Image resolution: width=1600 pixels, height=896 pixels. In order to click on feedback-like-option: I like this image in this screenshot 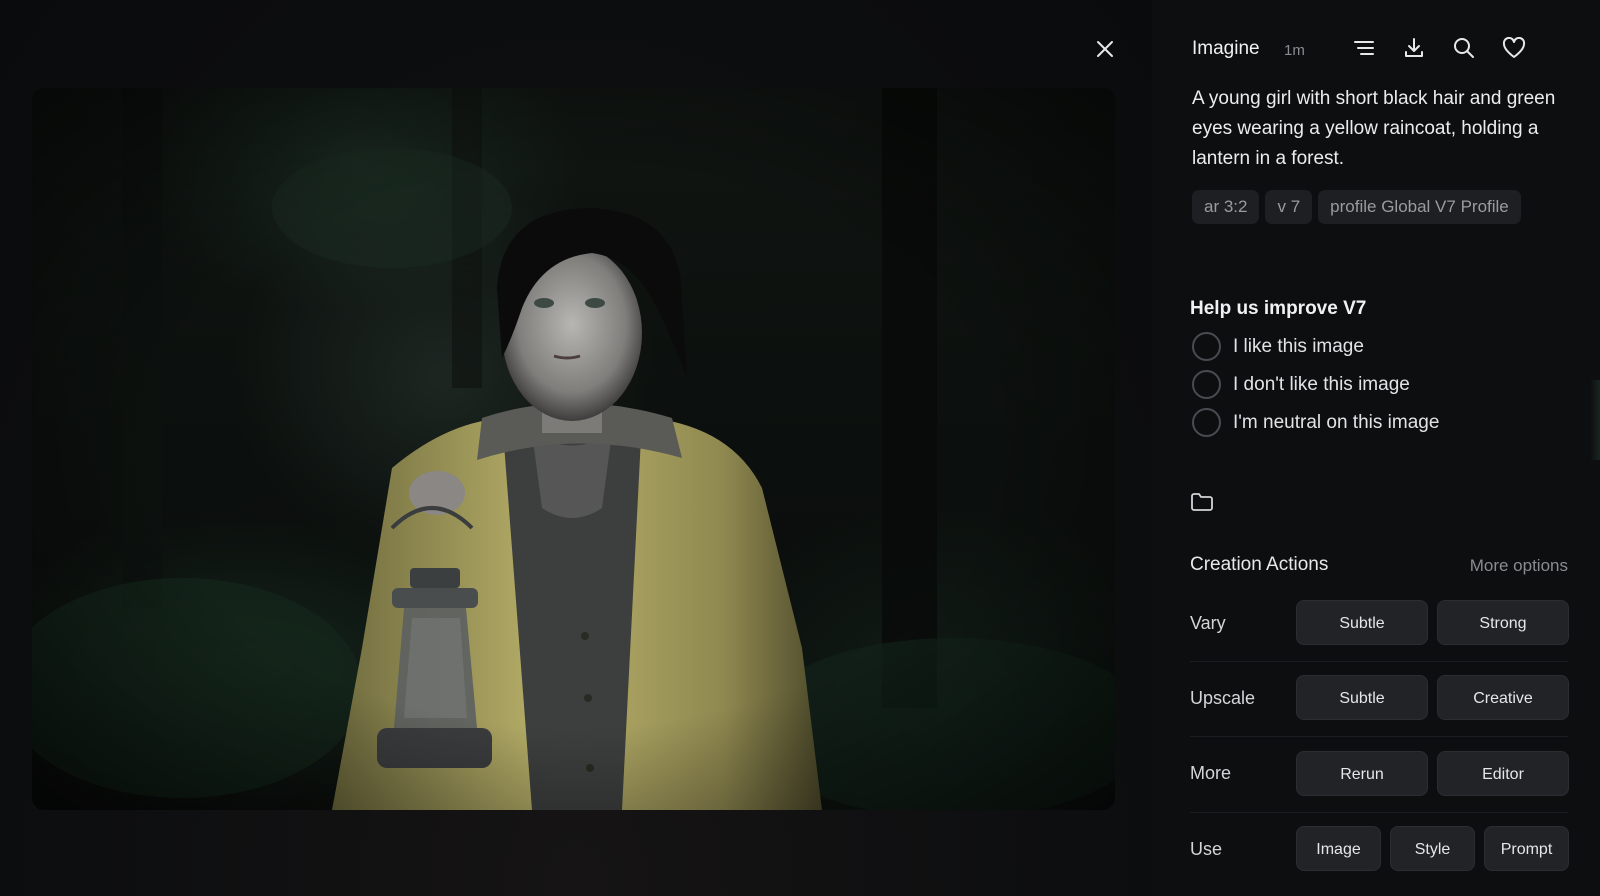, I will do `click(1278, 346)`.